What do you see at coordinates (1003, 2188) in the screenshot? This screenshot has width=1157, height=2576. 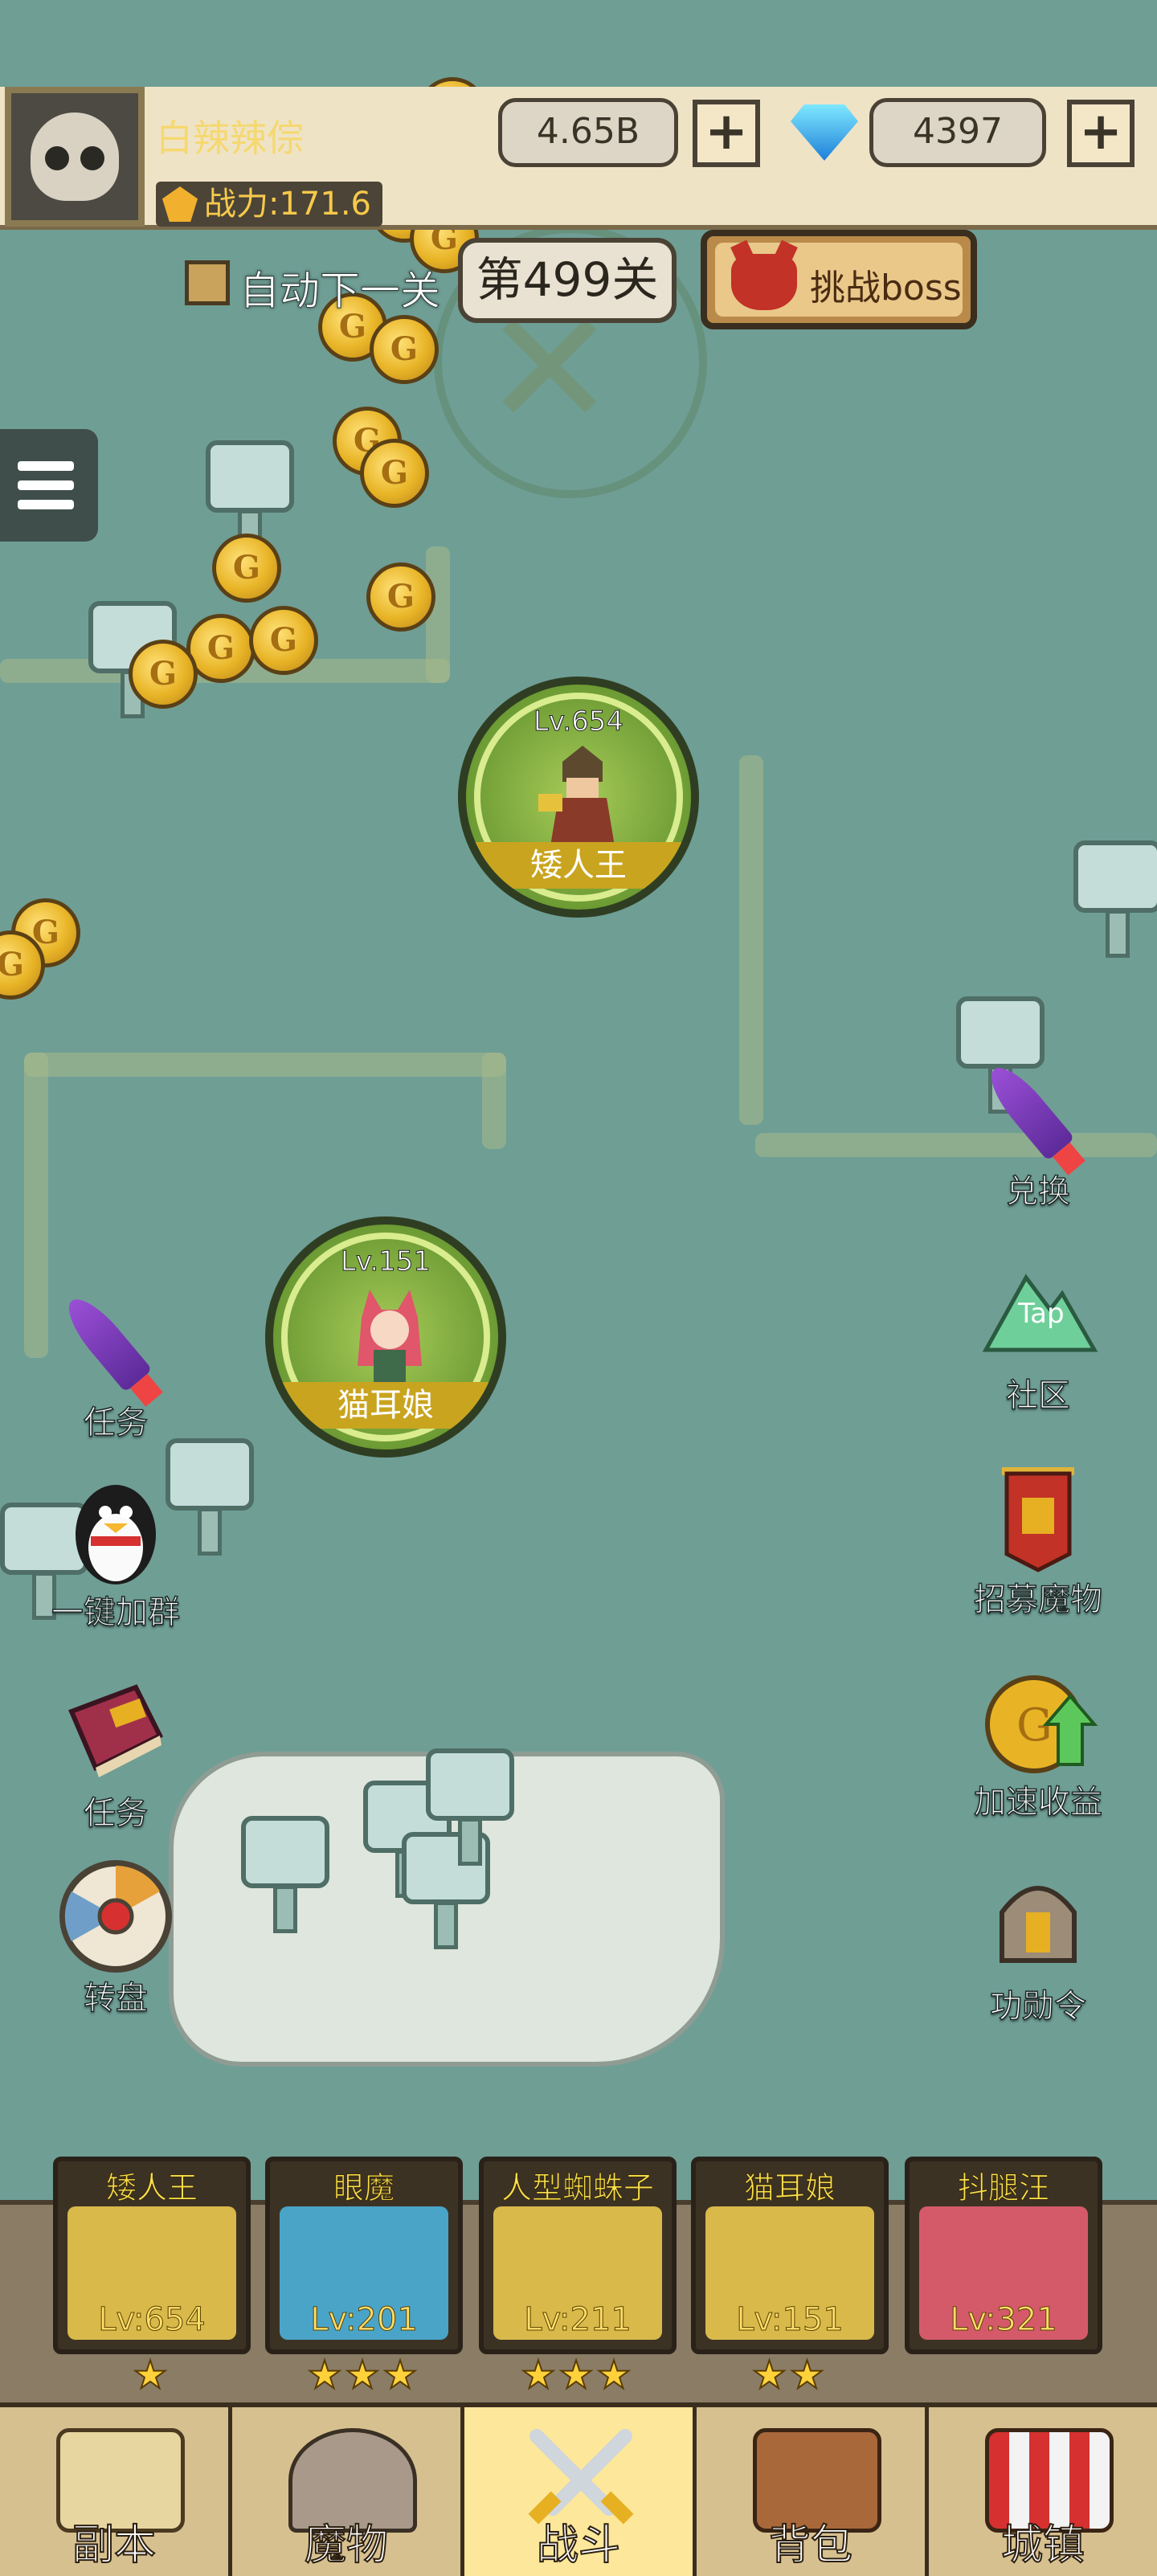 I see `team-hero-name: 抖腿汪` at bounding box center [1003, 2188].